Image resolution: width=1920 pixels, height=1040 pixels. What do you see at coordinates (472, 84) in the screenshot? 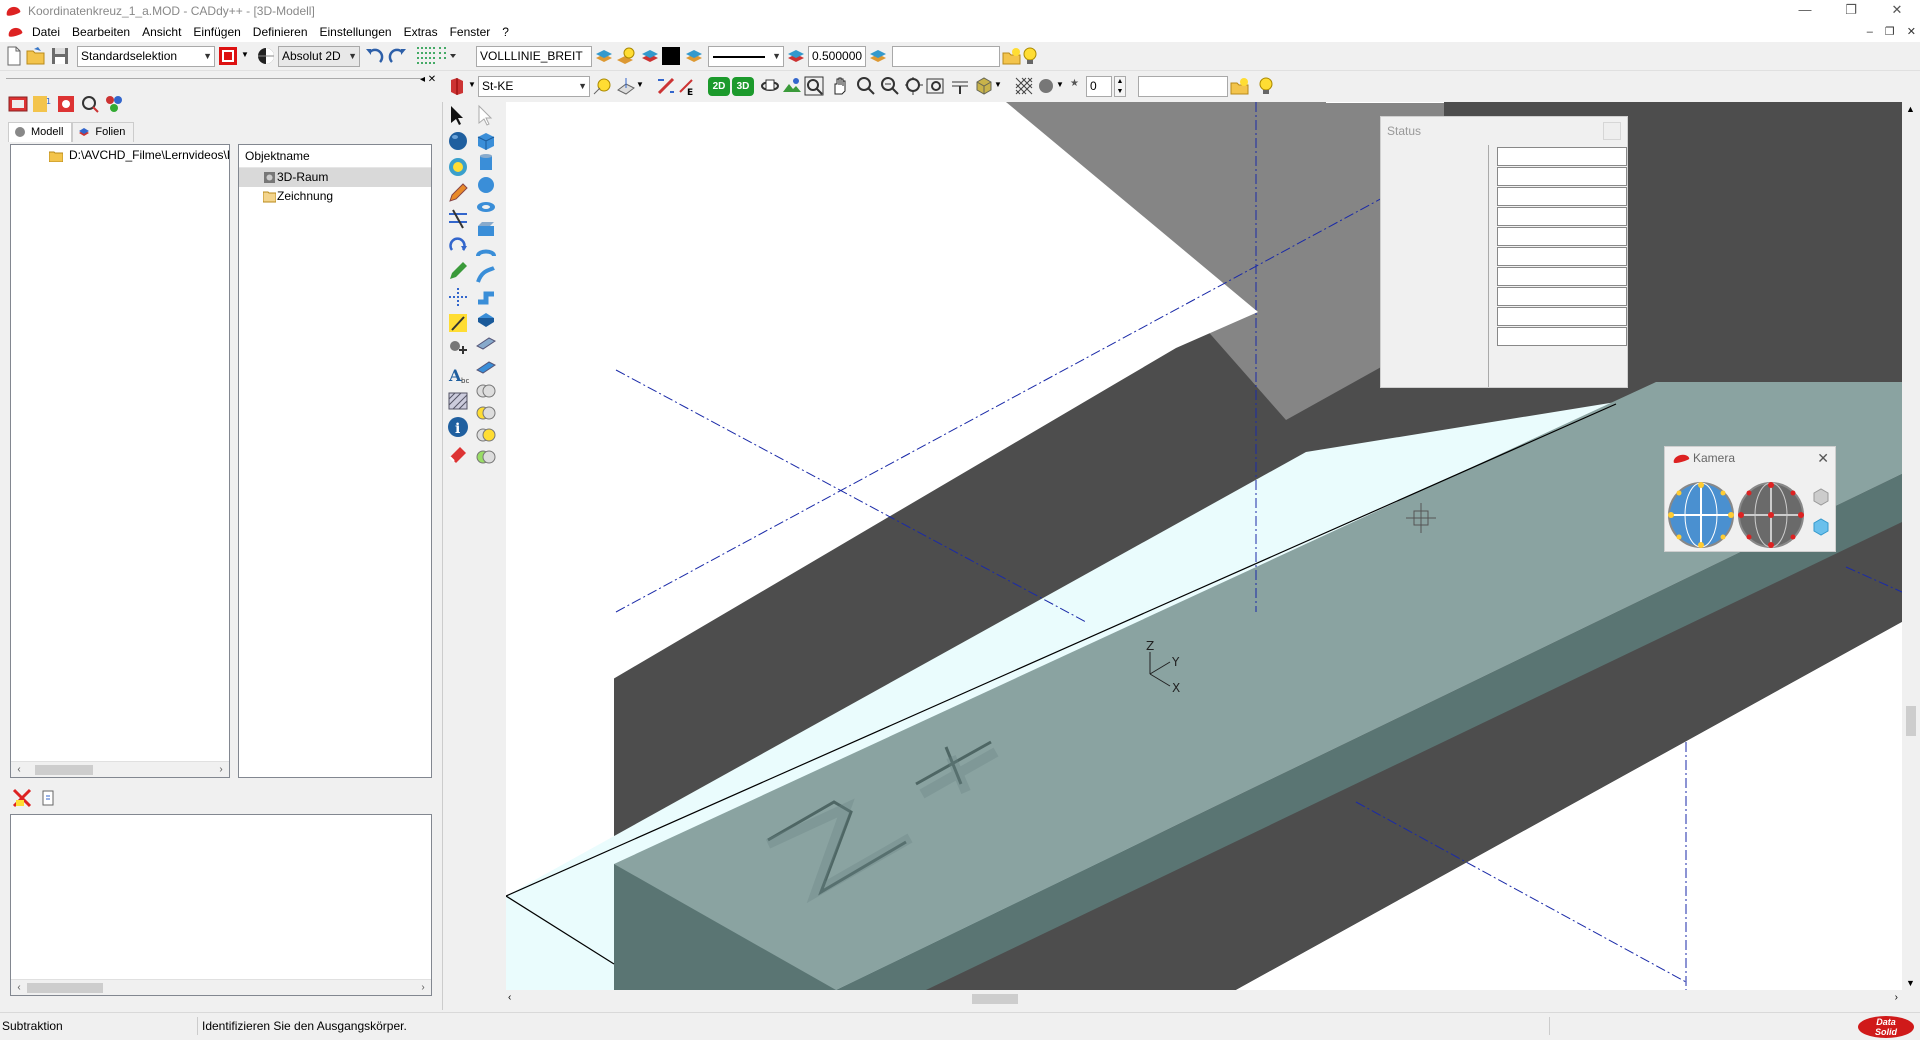
I see `material-dropdown-icon: ▼` at bounding box center [472, 84].